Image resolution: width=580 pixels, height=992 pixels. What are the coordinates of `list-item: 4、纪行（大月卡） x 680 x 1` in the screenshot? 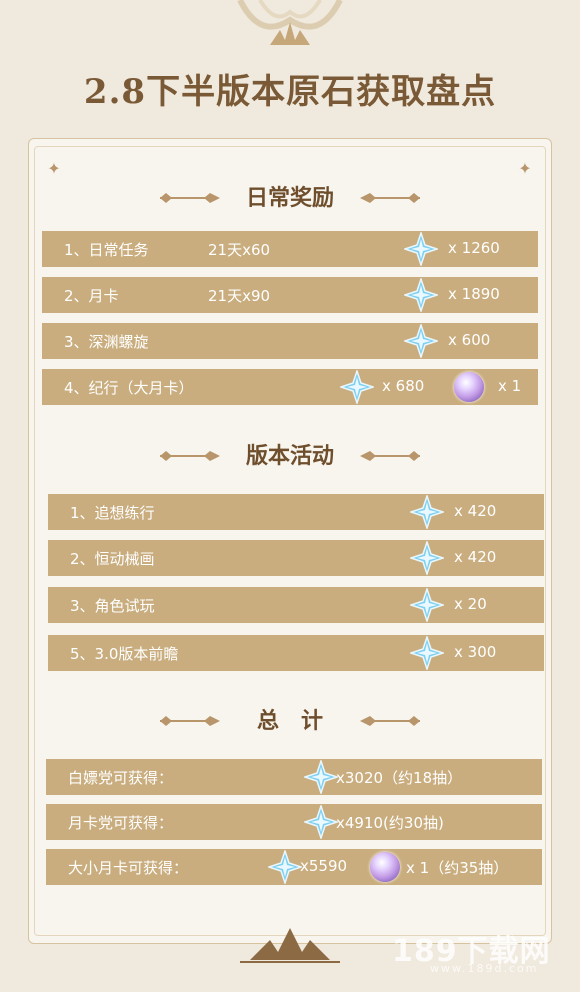 It's located at (290, 387).